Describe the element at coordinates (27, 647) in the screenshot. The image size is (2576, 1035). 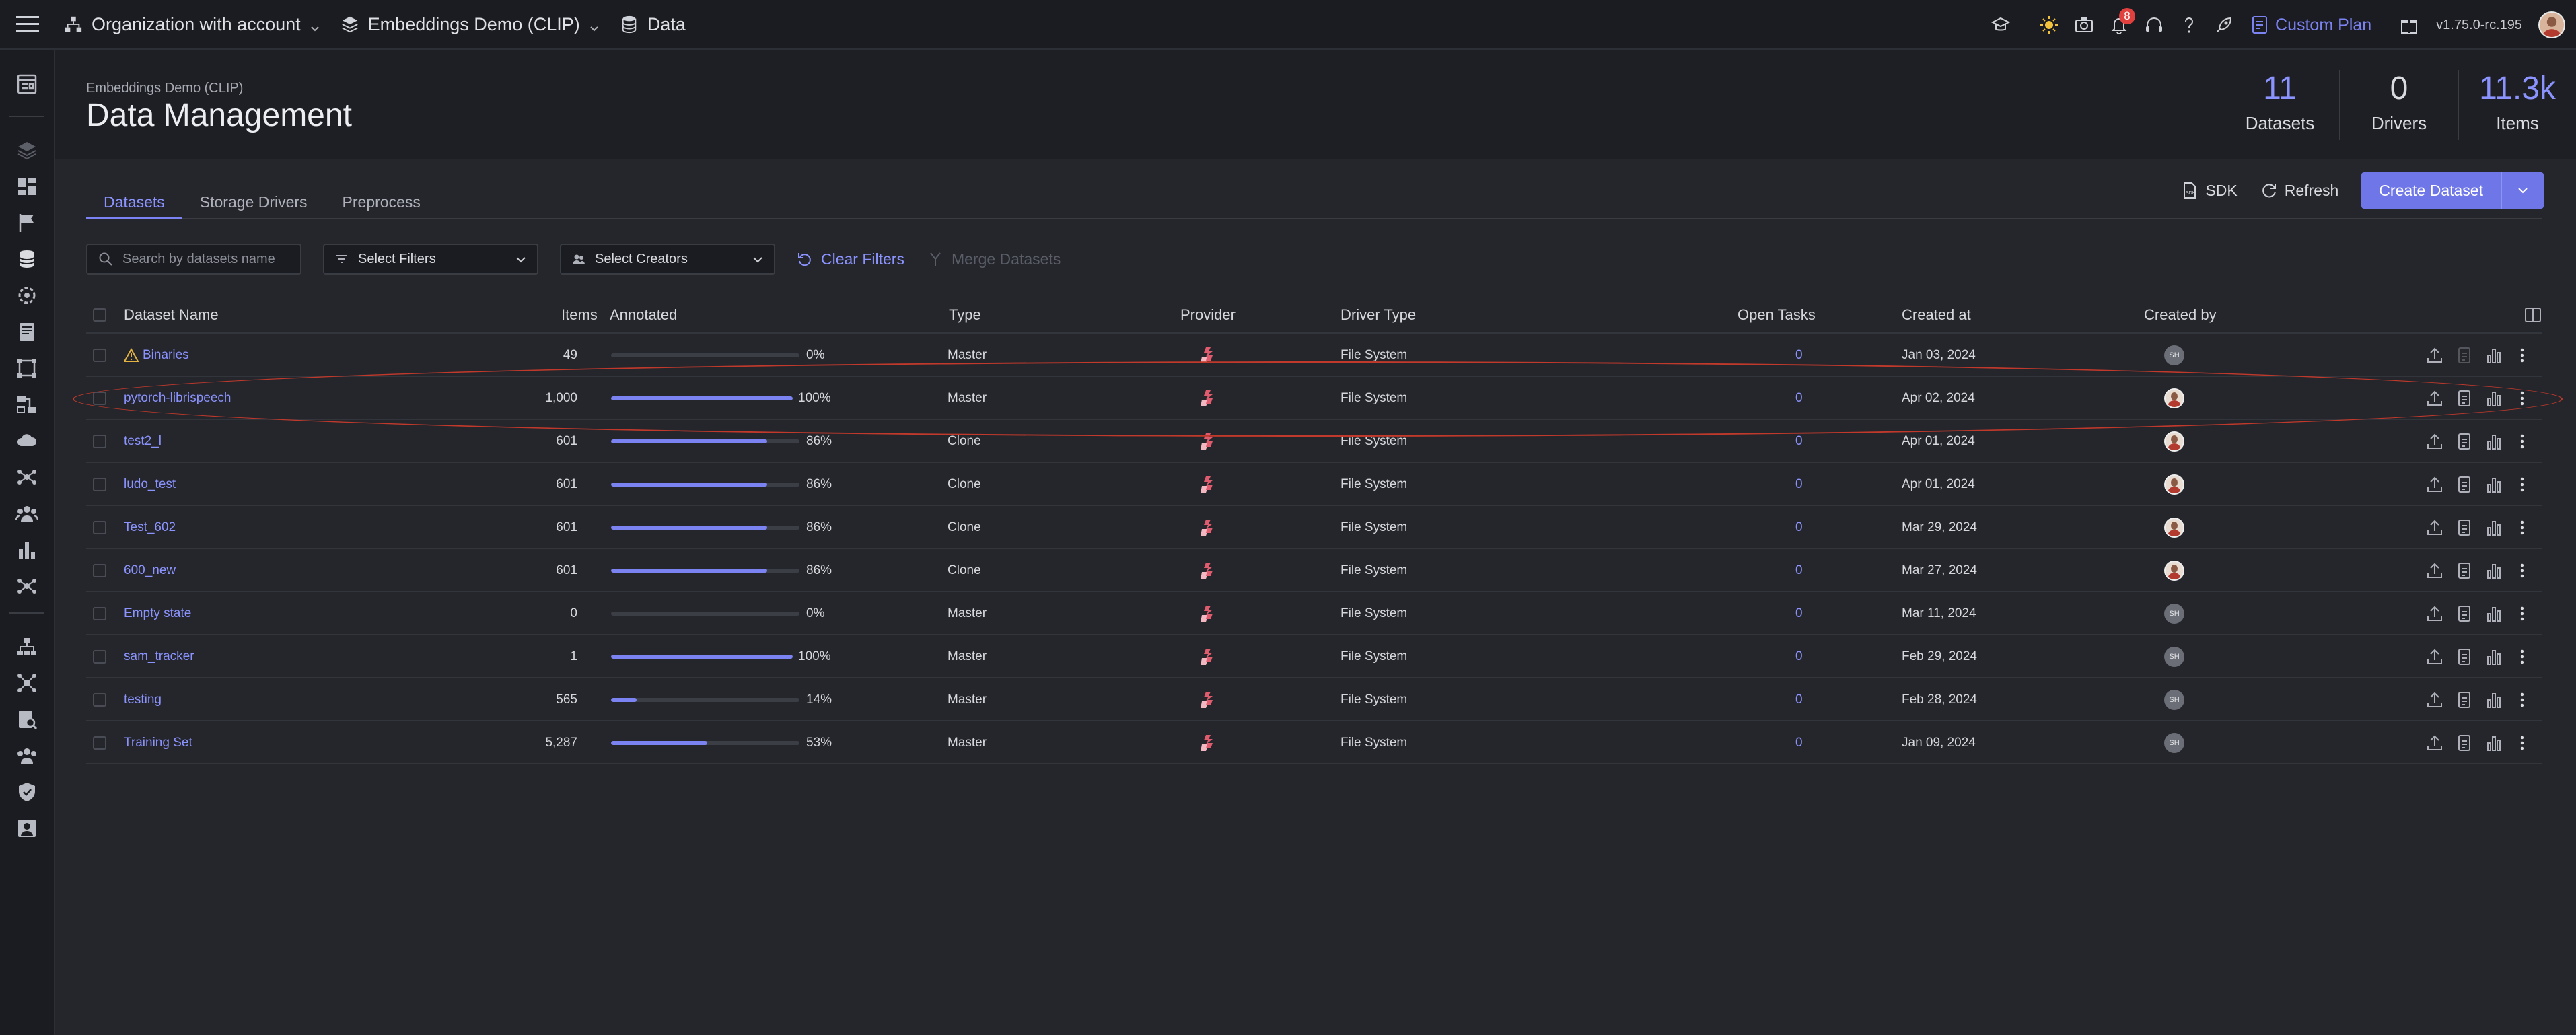
I see `nav-org-icon` at that location.